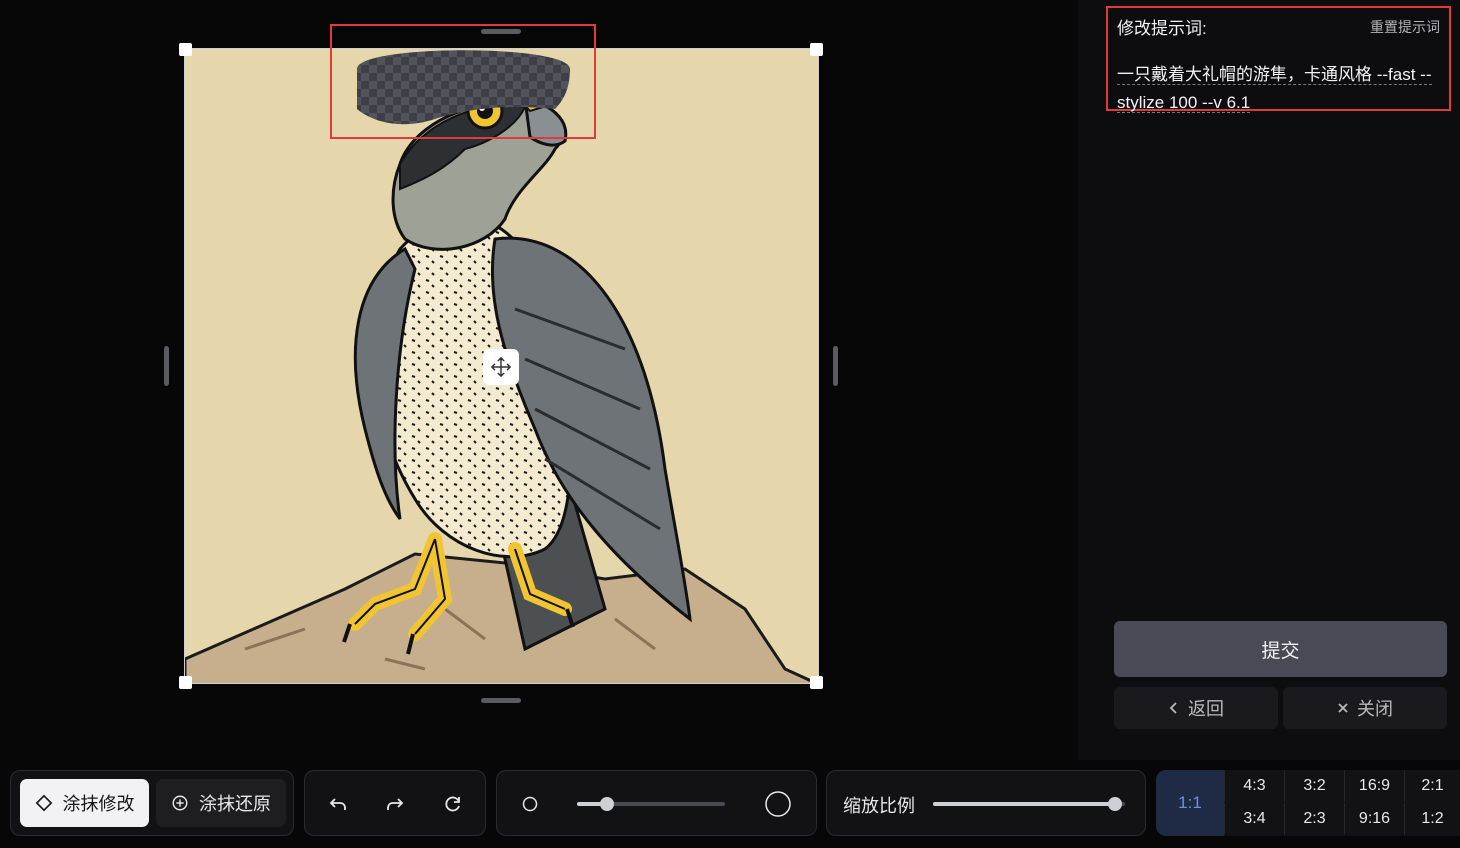 This screenshot has width=1460, height=848. I want to click on ratio-option: 9:16, so click(1374, 819).